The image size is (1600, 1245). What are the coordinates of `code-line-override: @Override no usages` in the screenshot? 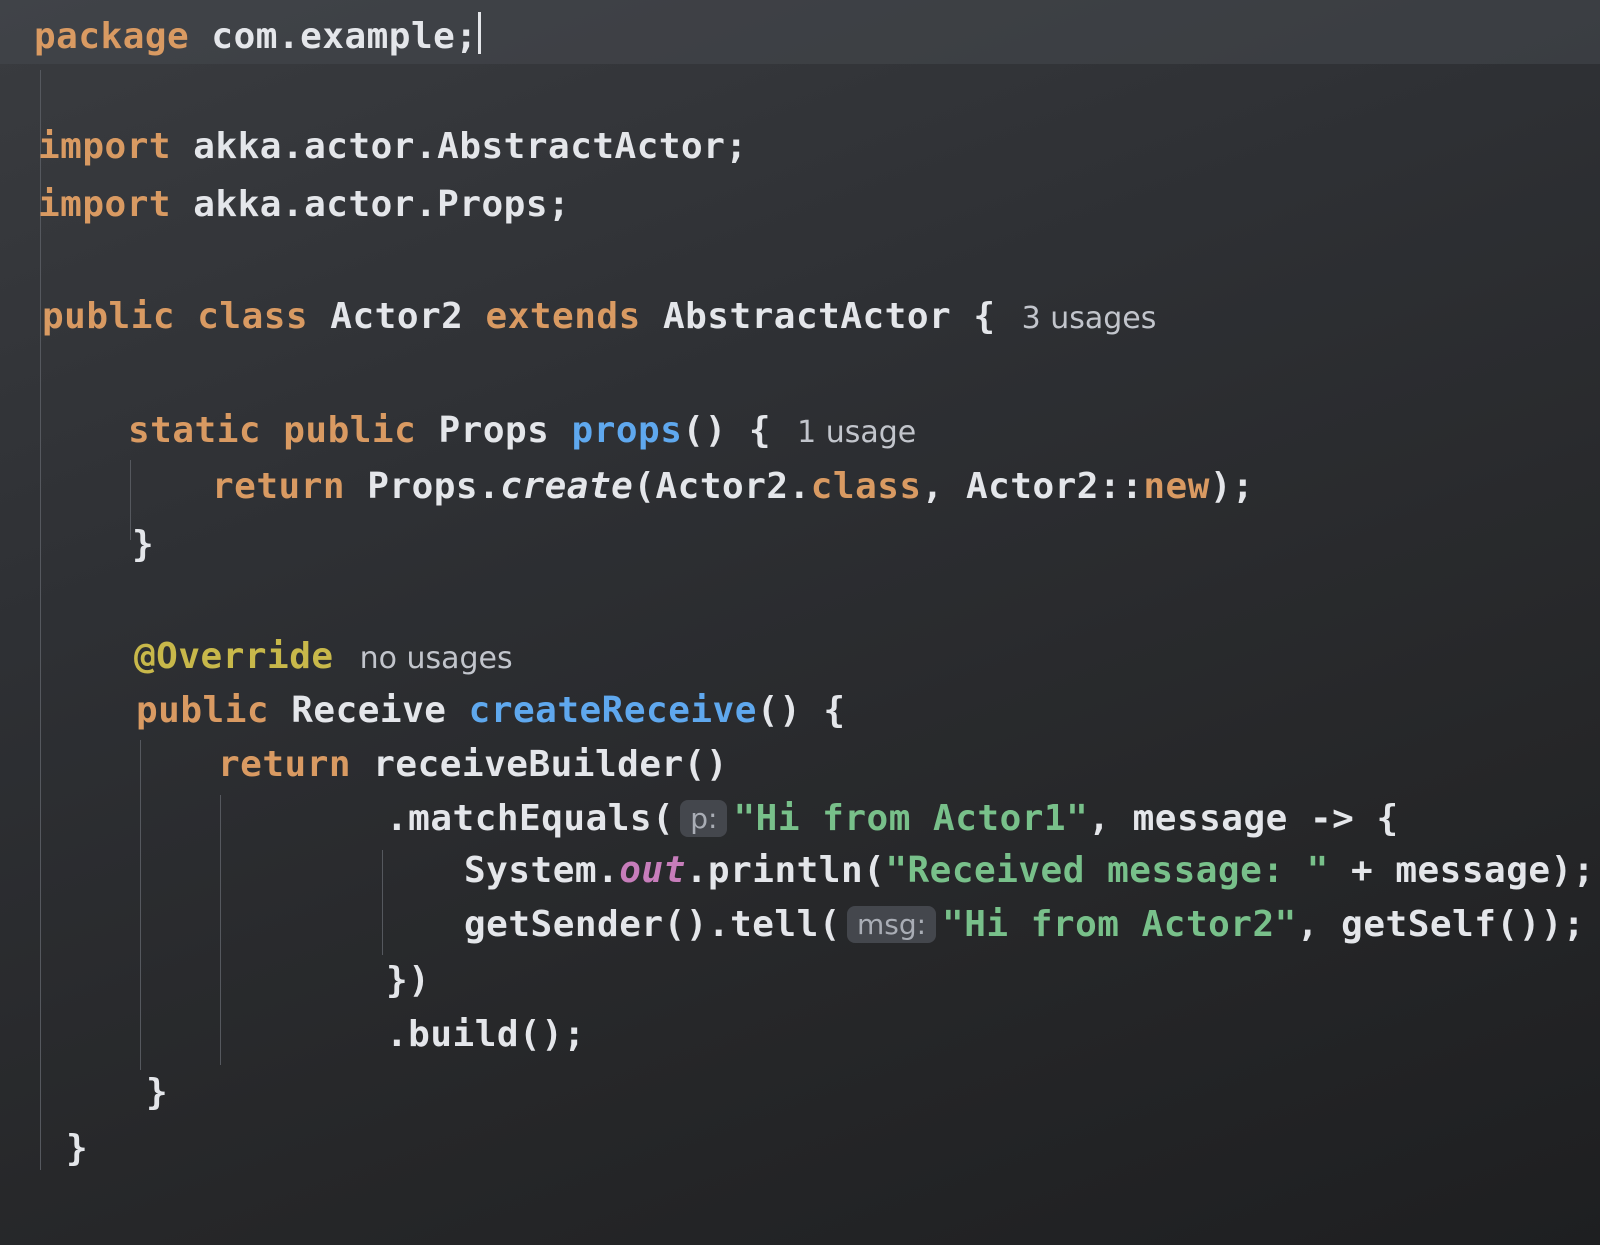 It's located at (323, 656).